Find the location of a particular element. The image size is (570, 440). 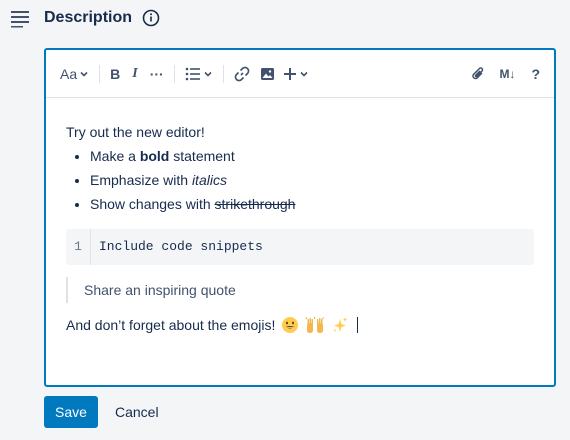

text-cursor is located at coordinates (358, 325).